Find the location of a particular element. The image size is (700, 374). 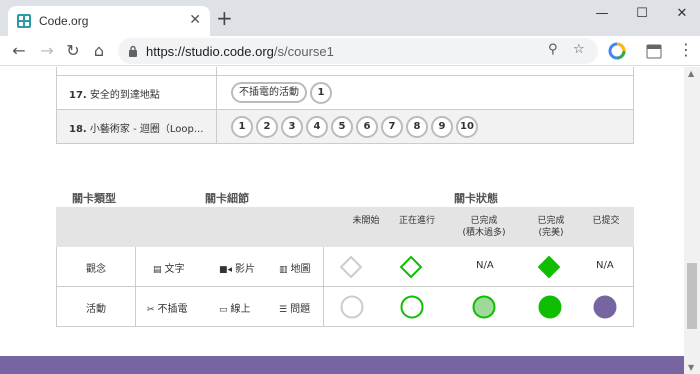

level-bubble: 9 is located at coordinates (442, 127).